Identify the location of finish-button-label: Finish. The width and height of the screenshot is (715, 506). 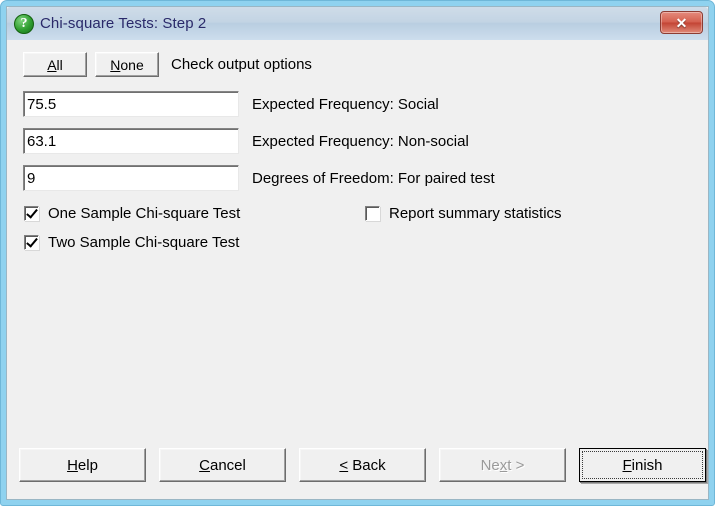
(642, 465).